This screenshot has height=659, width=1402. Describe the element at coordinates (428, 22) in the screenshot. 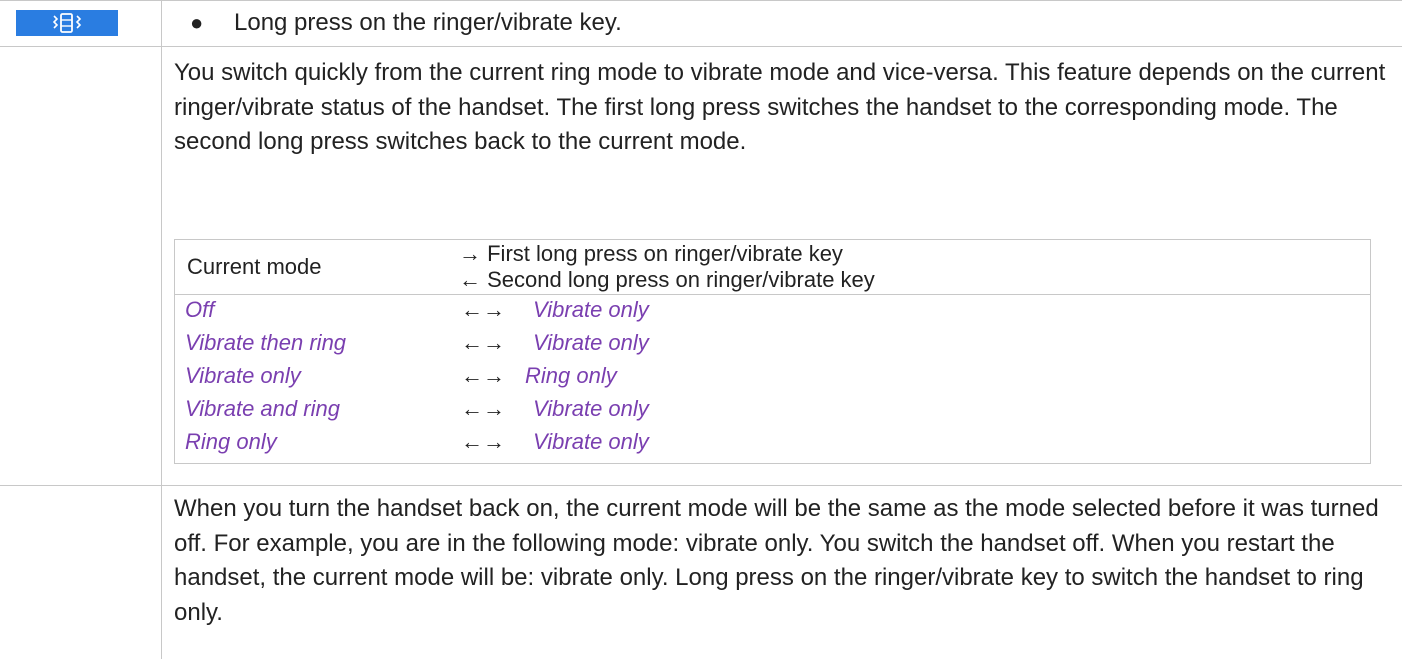

I see `action-text: Long press on the ringer/vibrate key.` at that location.